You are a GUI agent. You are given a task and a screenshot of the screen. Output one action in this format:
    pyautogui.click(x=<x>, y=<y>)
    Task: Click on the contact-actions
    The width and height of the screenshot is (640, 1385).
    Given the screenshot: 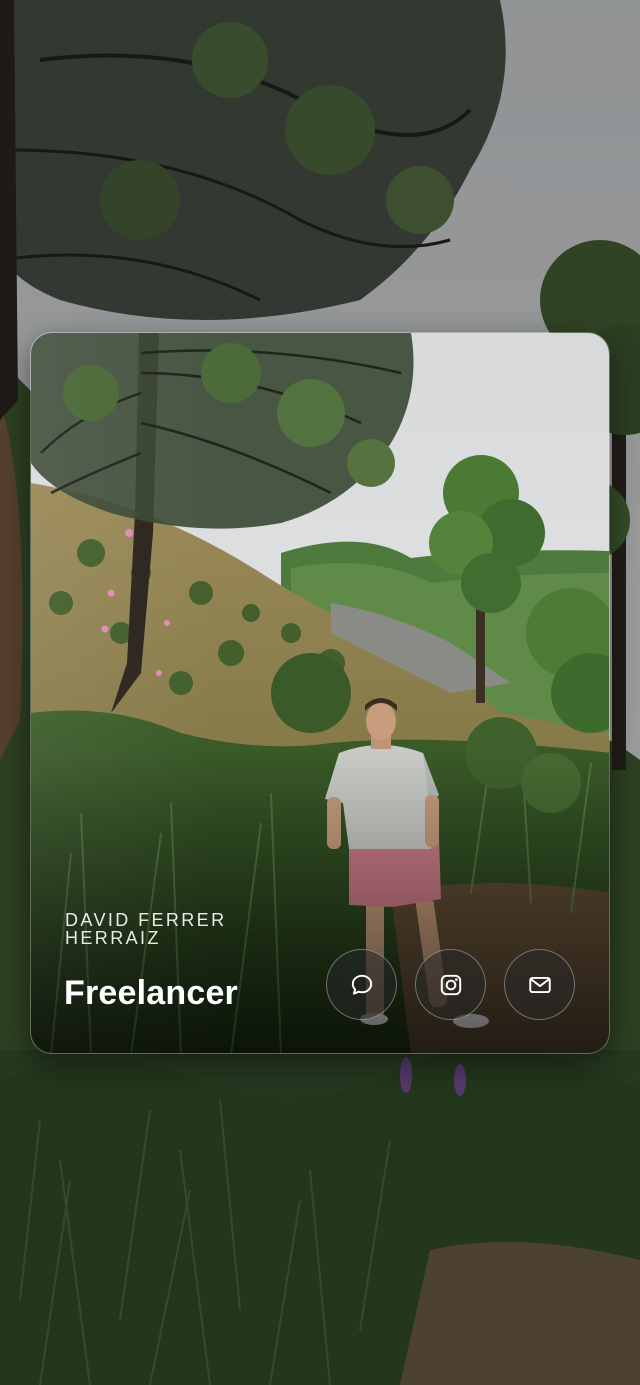 What is the action you would take?
    pyautogui.click(x=450, y=984)
    